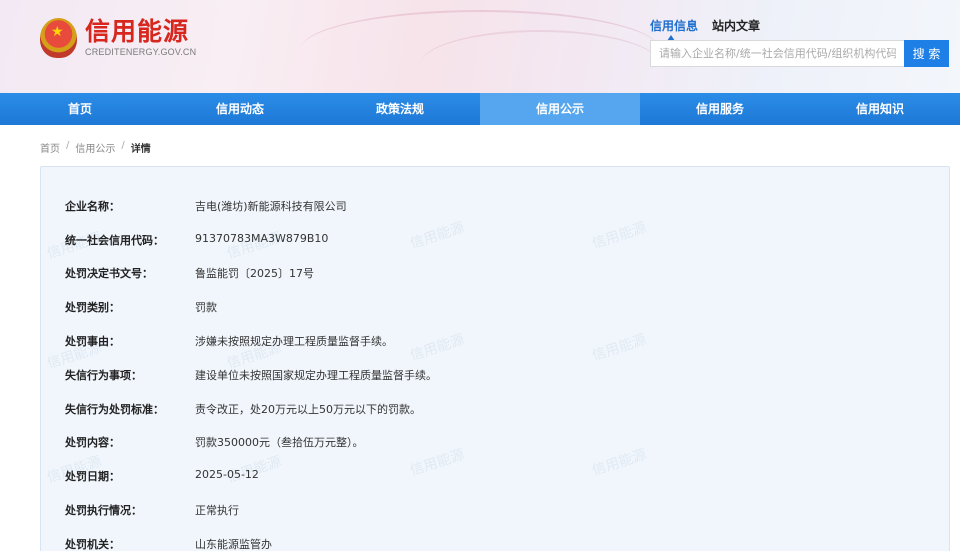 This screenshot has width=960, height=551. What do you see at coordinates (50, 147) in the screenshot?
I see `breadcrumb-home: 首页` at bounding box center [50, 147].